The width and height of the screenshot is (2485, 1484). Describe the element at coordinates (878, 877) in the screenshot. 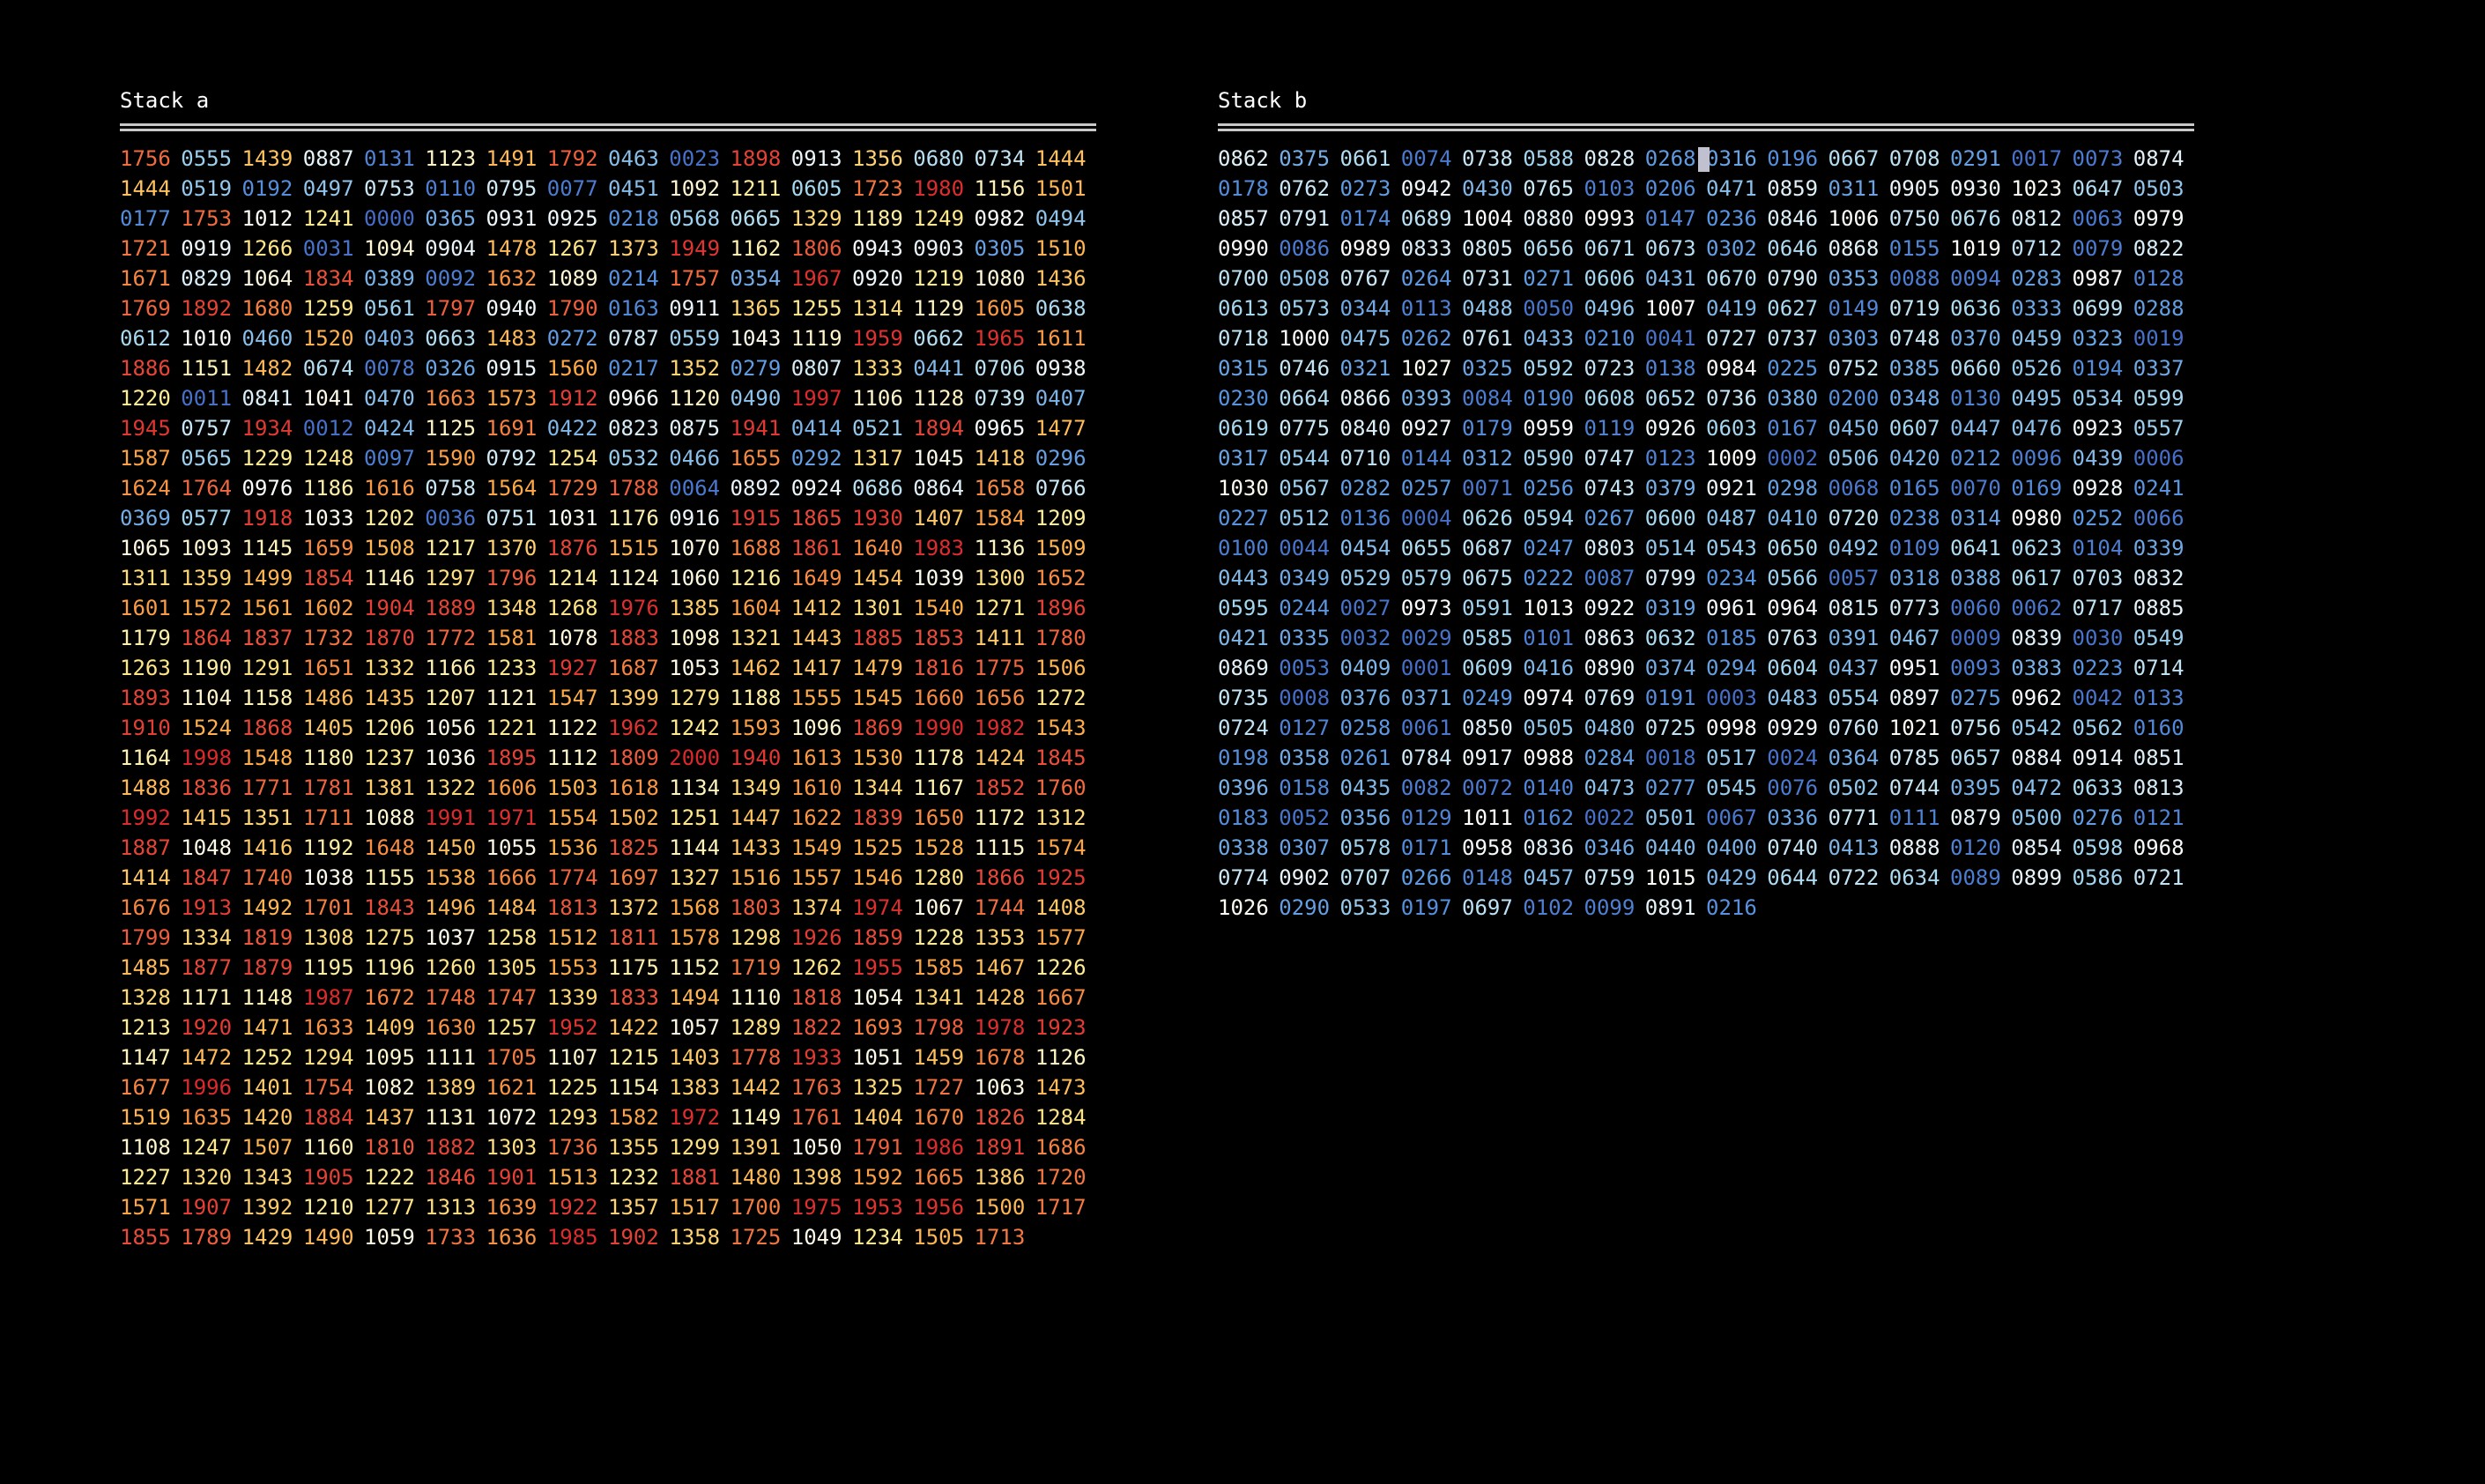

I see `stack-value: 1546` at that location.